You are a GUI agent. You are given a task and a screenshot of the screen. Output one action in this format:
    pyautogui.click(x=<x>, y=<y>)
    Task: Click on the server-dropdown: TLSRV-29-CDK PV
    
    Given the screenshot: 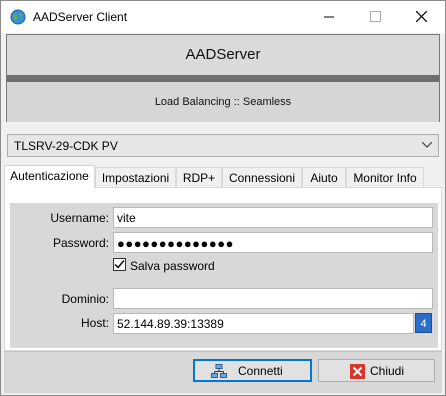 What is the action you would take?
    pyautogui.click(x=223, y=145)
    